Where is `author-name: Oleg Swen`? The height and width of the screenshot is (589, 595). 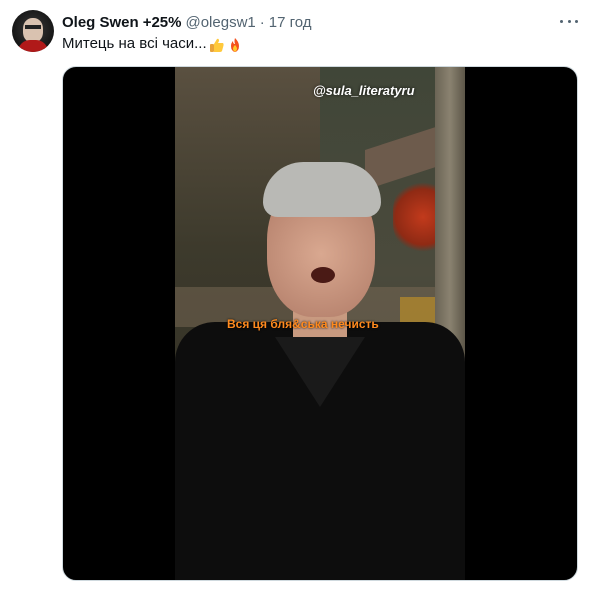 author-name: Oleg Swen is located at coordinates (100, 22).